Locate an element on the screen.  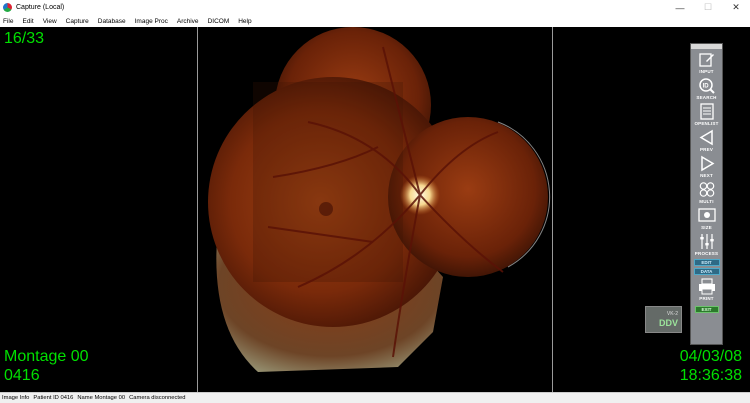
menu-help: Help is located at coordinates (244, 21).